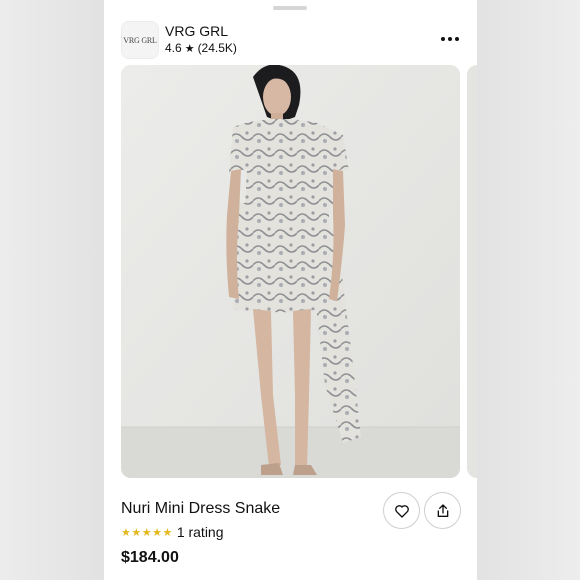 The image size is (580, 580). I want to click on product-price: $184.00, so click(150, 557).